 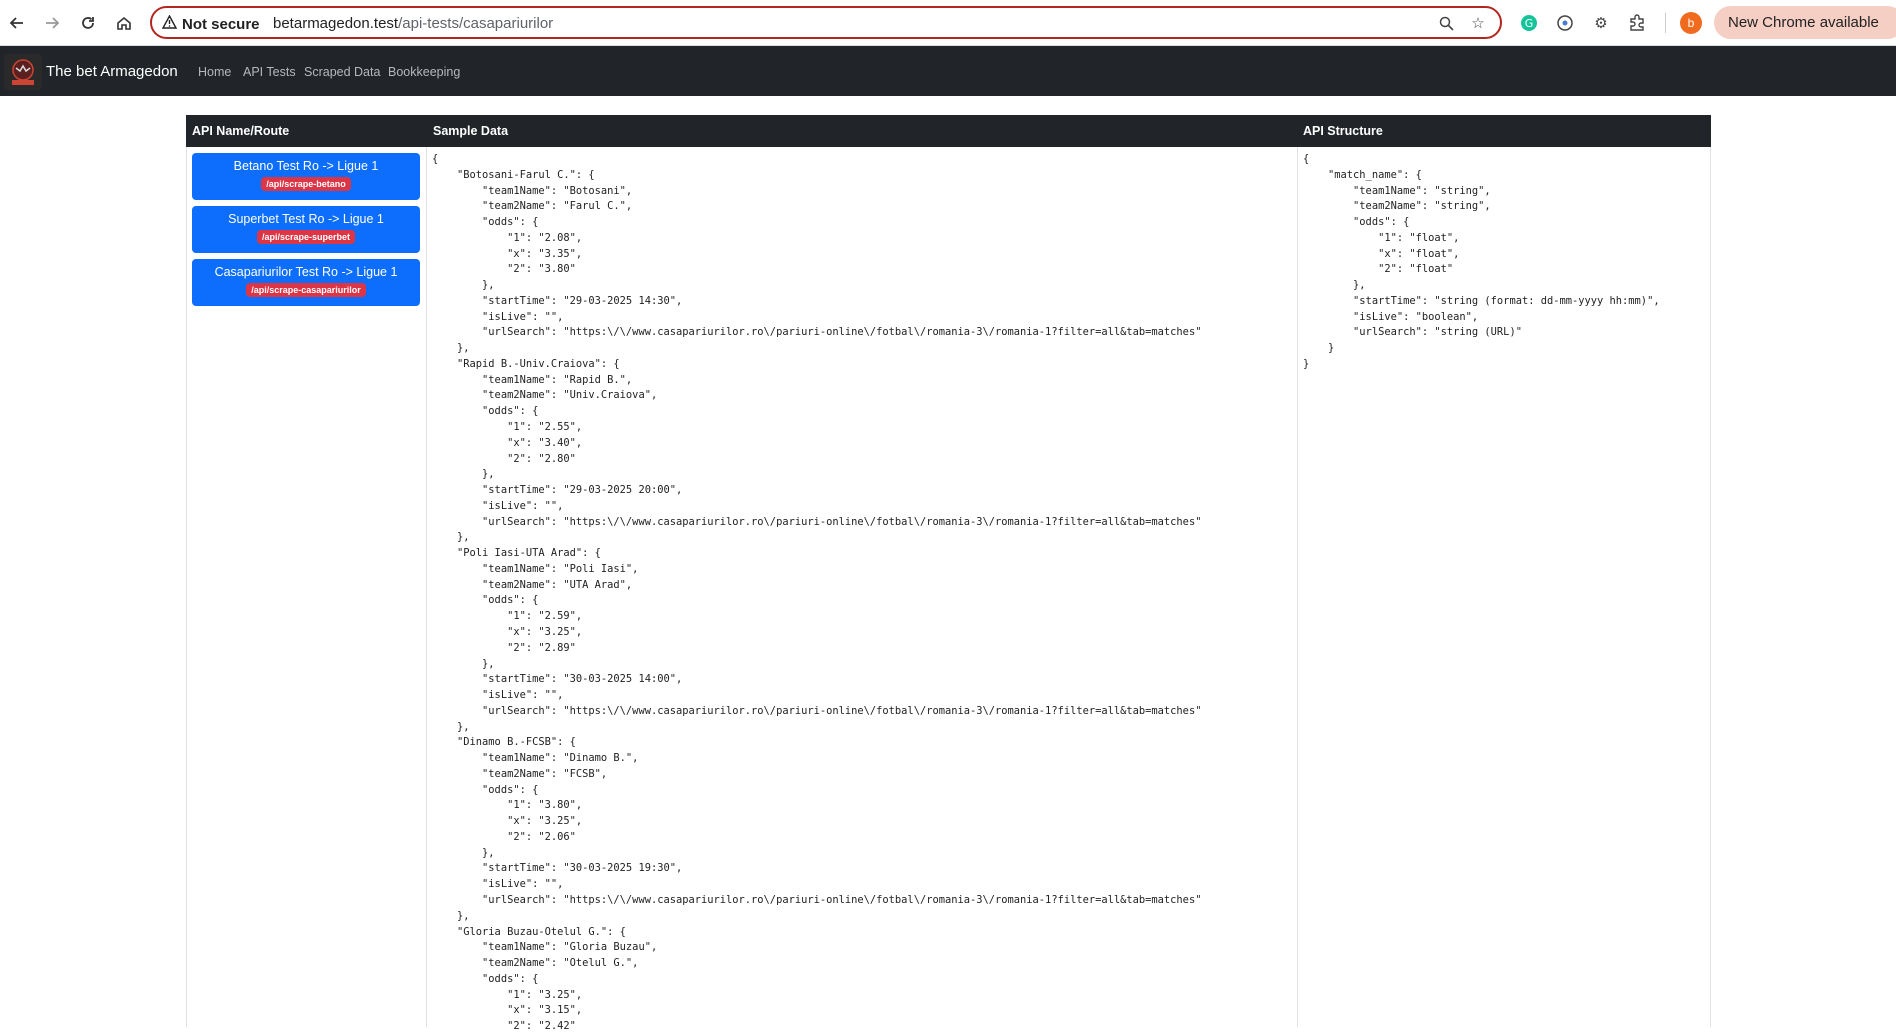 What do you see at coordinates (1665, 23) in the screenshot?
I see `toolbar-divider` at bounding box center [1665, 23].